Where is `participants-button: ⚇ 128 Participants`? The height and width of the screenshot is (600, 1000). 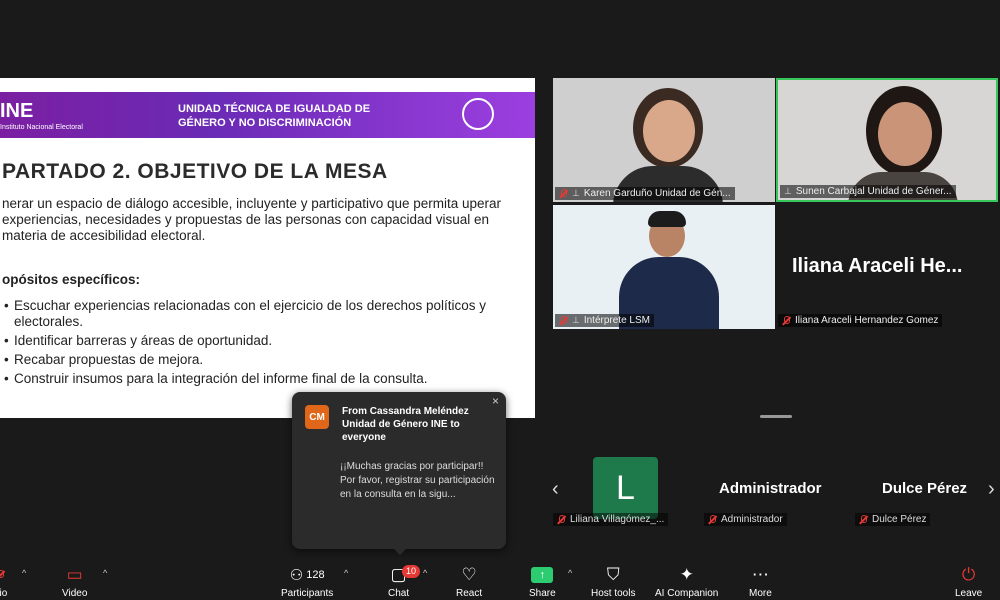 participants-button: ⚇ 128 Participants is located at coordinates (307, 578).